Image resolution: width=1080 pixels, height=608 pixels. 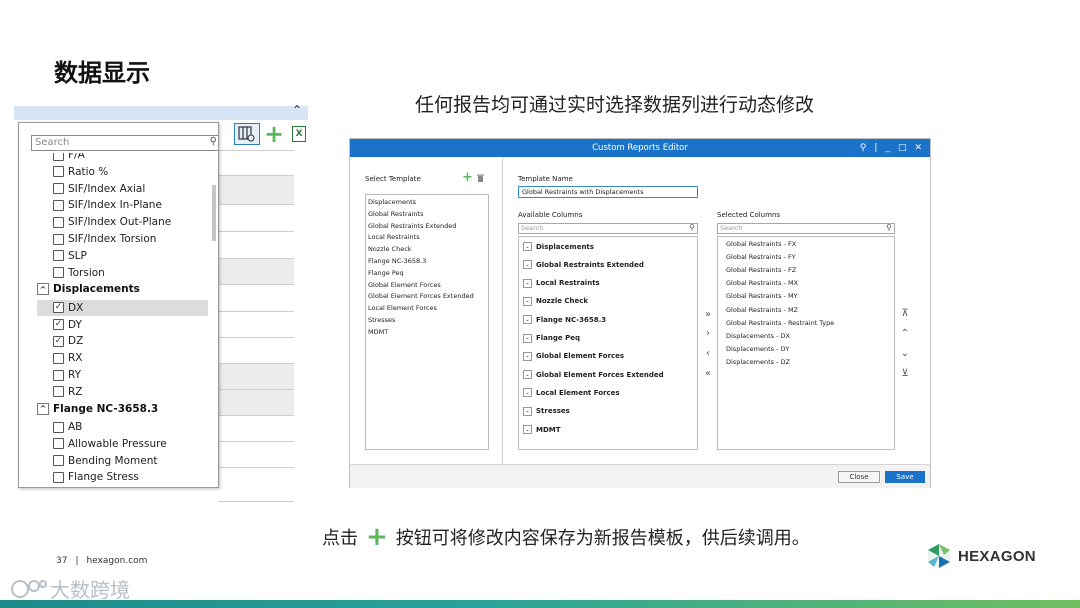 I want to click on selected-column-item: Global Restraints - FX, so click(x=761, y=244).